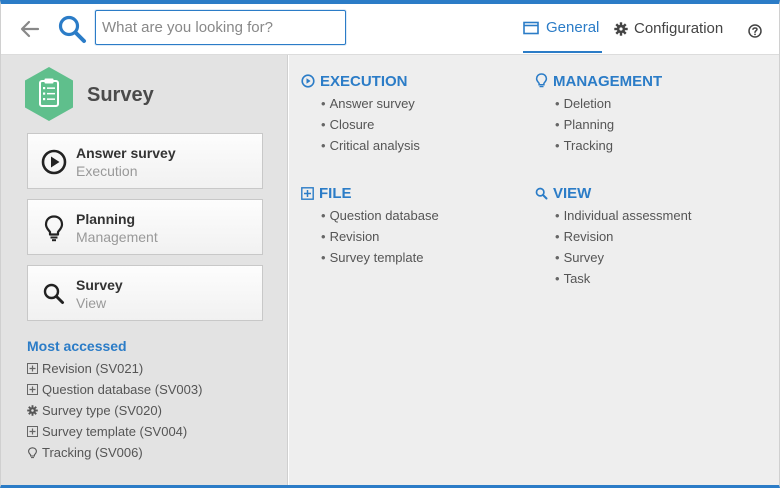  Describe the element at coordinates (623, 257) in the screenshot. I see `menu-item: • Survey` at that location.